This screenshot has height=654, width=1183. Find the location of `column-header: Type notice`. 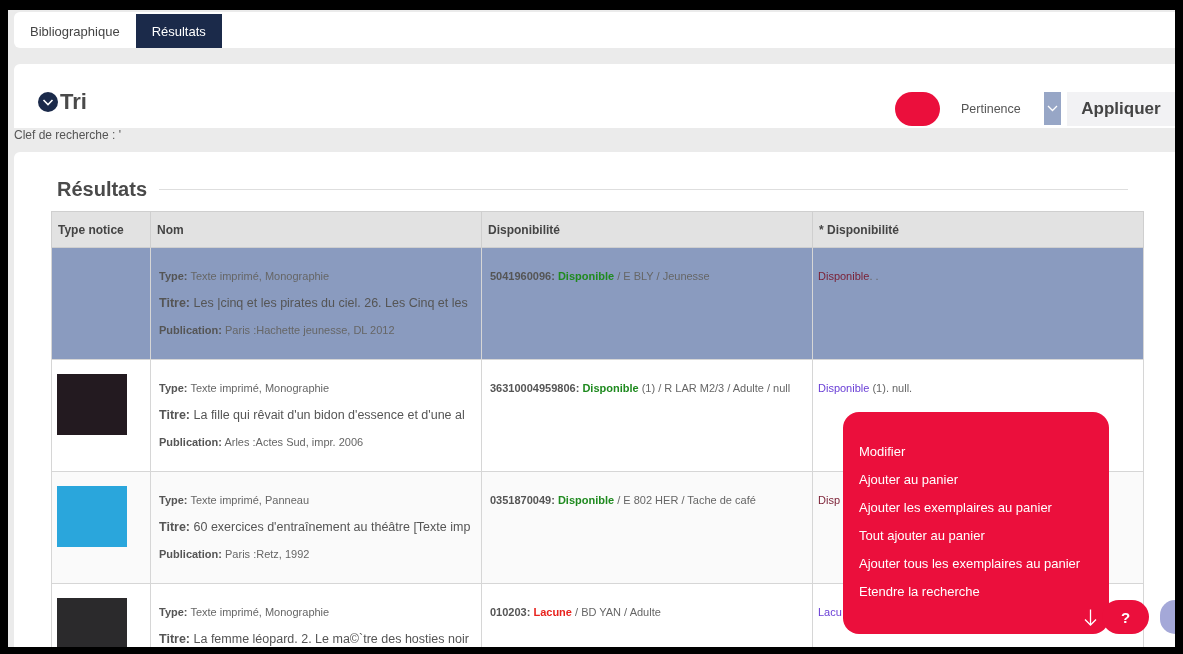

column-header: Type notice is located at coordinates (101, 229).